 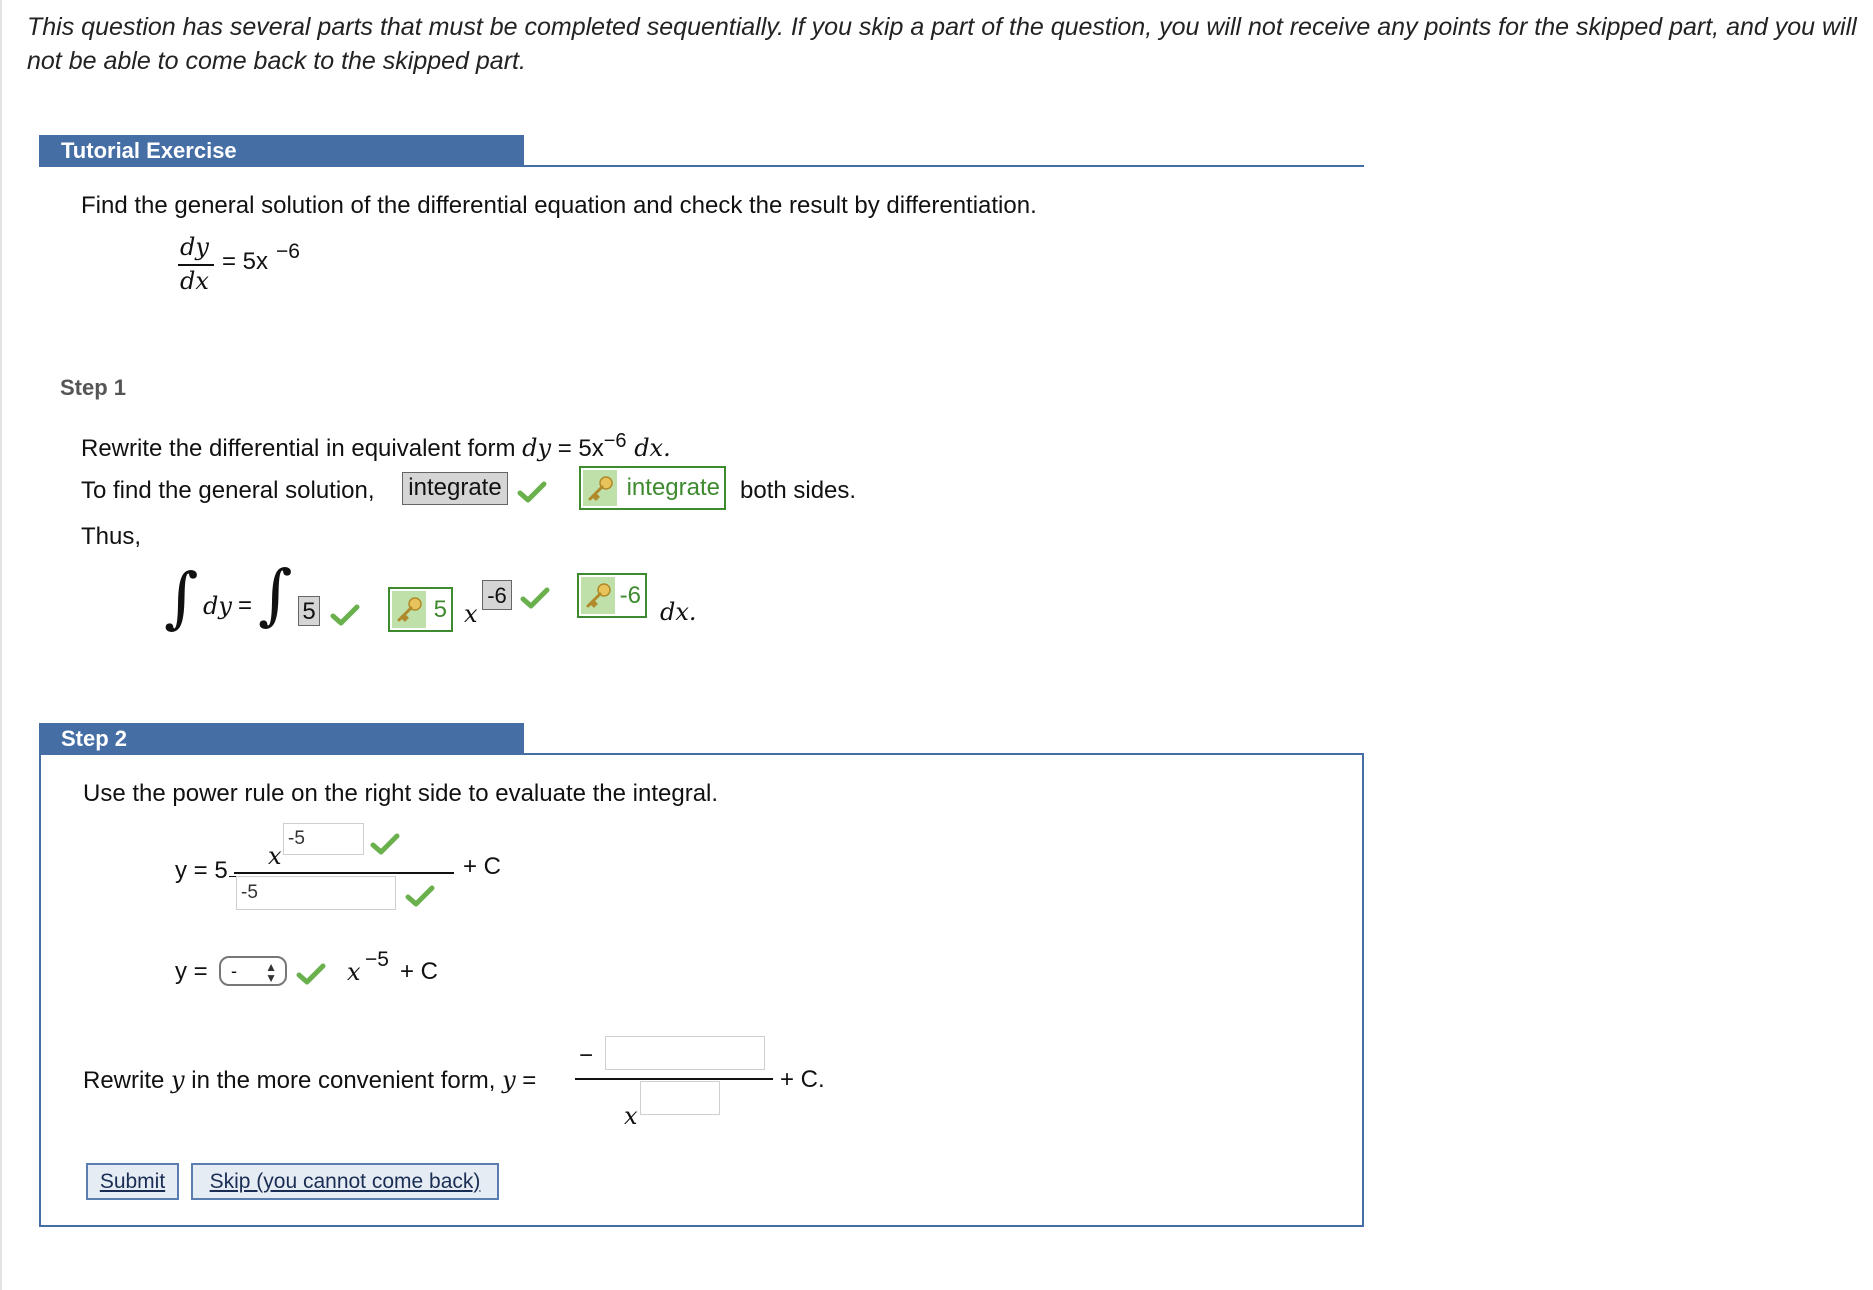 I want to click on integral-dx: dx., so click(x=678, y=612).